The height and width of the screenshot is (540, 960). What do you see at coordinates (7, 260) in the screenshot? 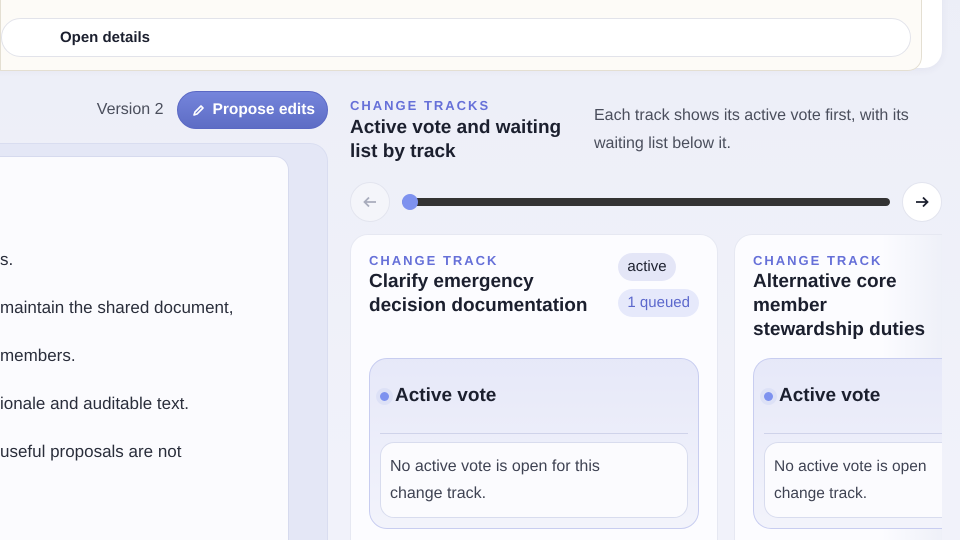
I see `document-text: s.` at bounding box center [7, 260].